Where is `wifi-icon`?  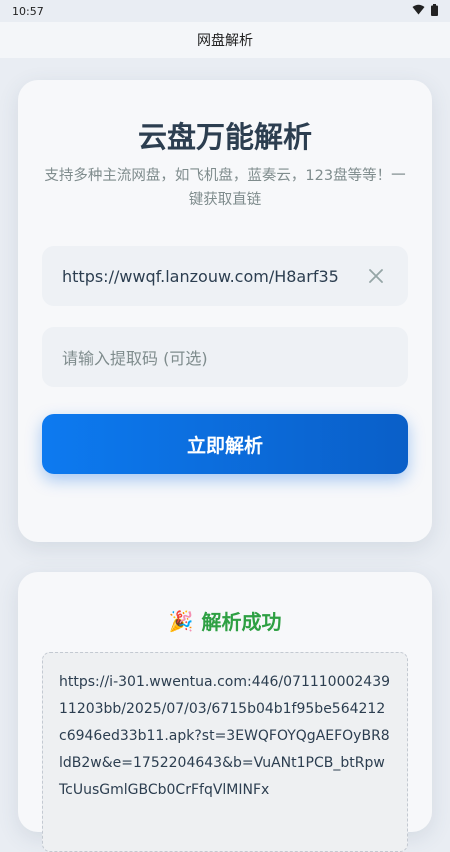
wifi-icon is located at coordinates (418, 11).